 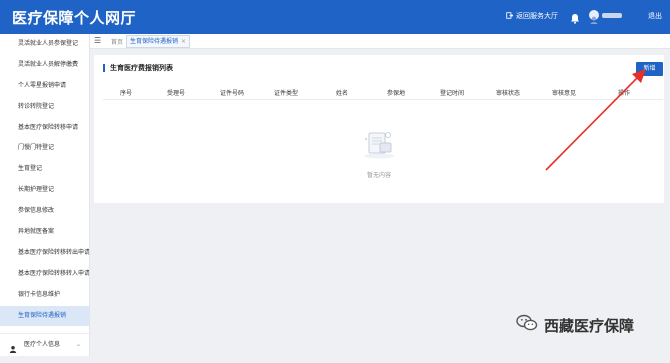 What do you see at coordinates (595, 120) in the screenshot?
I see `annotation-arrow` at bounding box center [595, 120].